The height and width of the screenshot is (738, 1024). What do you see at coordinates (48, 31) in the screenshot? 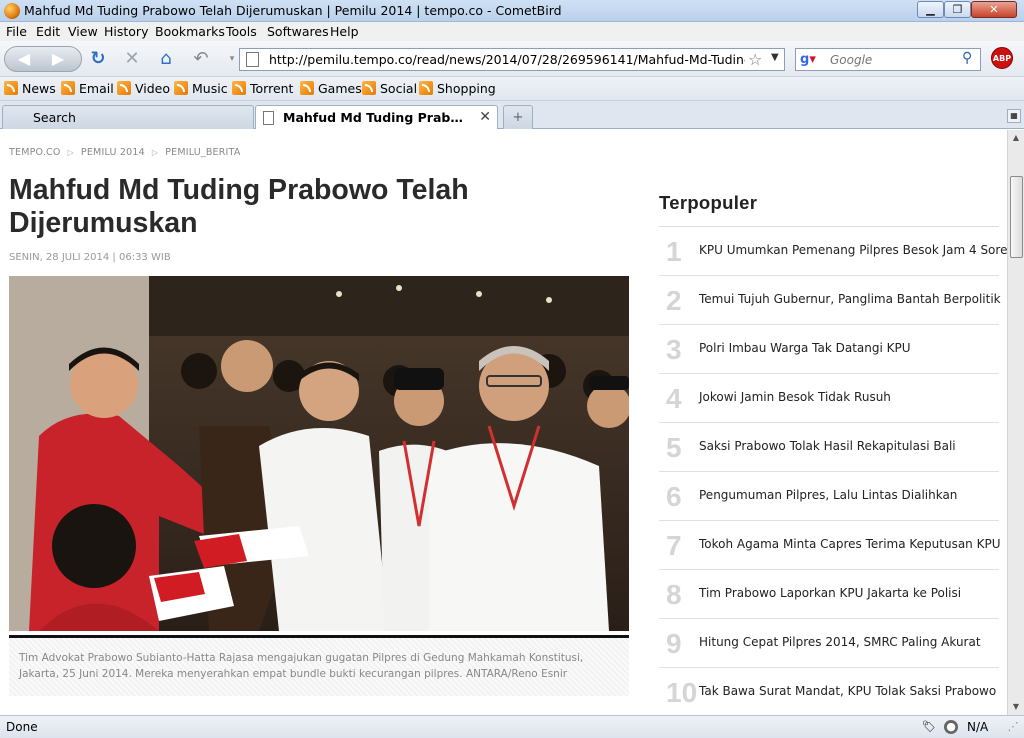
I see `menu-edit: Edit` at bounding box center [48, 31].